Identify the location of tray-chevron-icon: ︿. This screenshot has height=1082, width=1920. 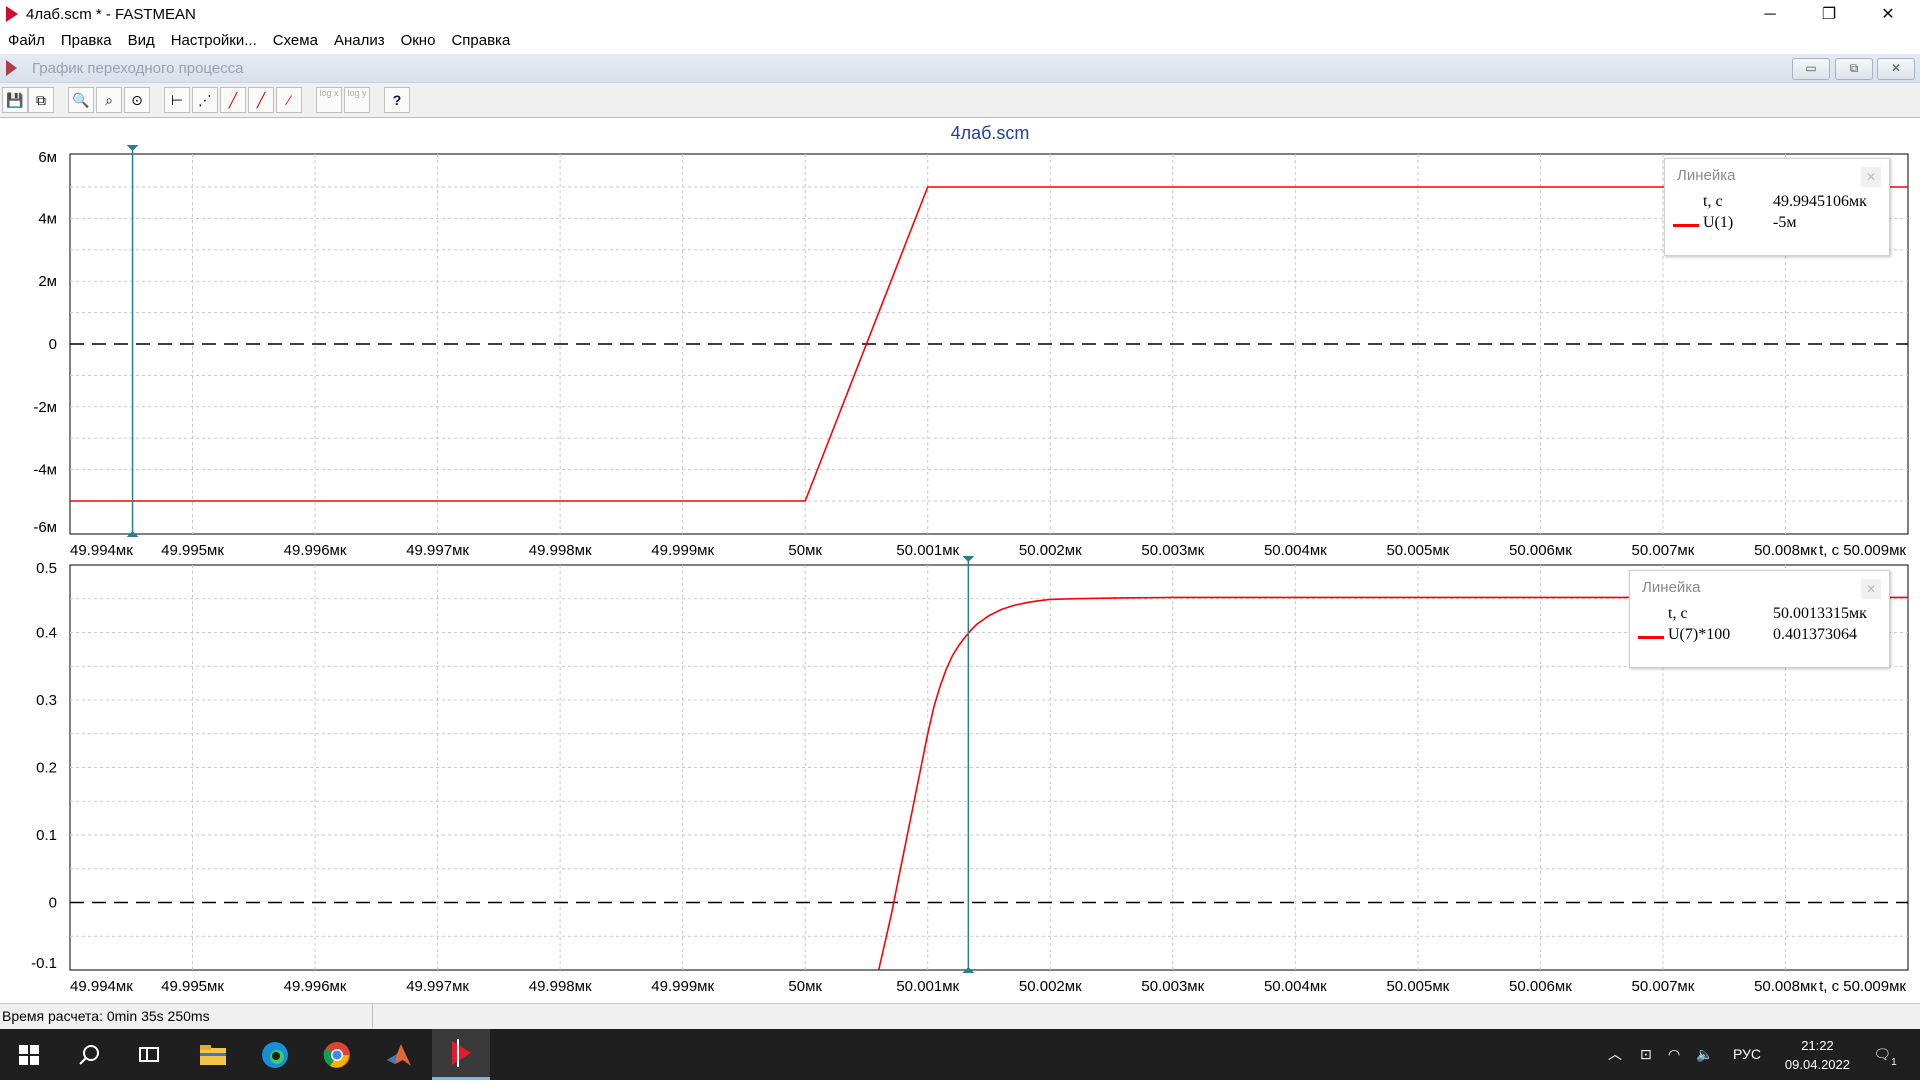
(1615, 1054).